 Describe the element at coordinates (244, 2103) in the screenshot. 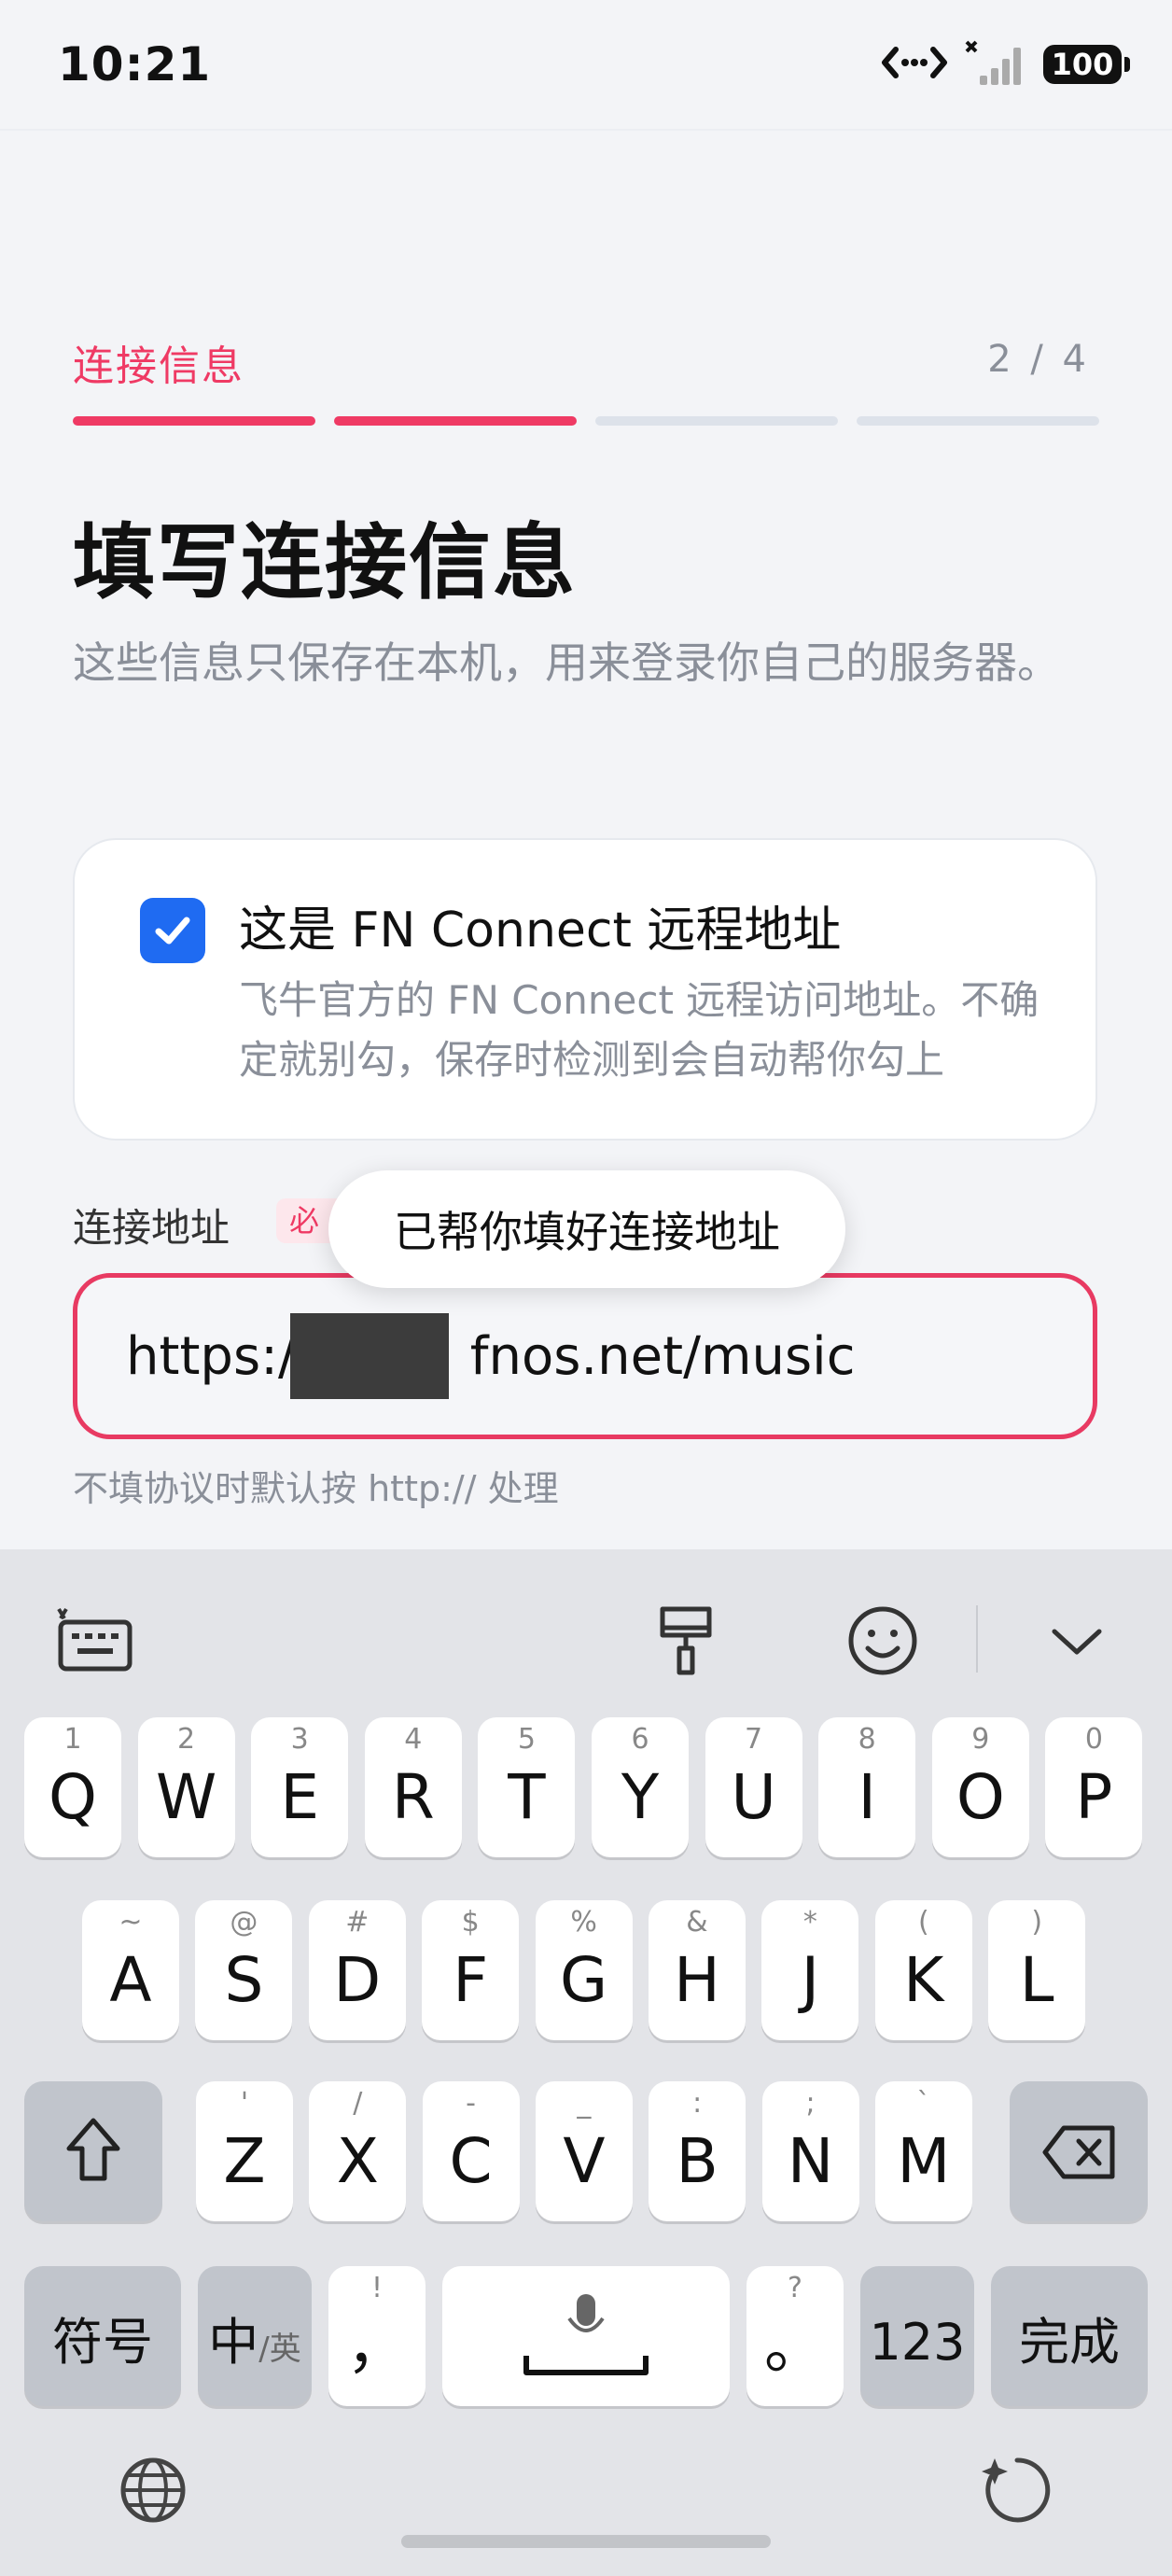

I see `key-secondary-label: '` at that location.